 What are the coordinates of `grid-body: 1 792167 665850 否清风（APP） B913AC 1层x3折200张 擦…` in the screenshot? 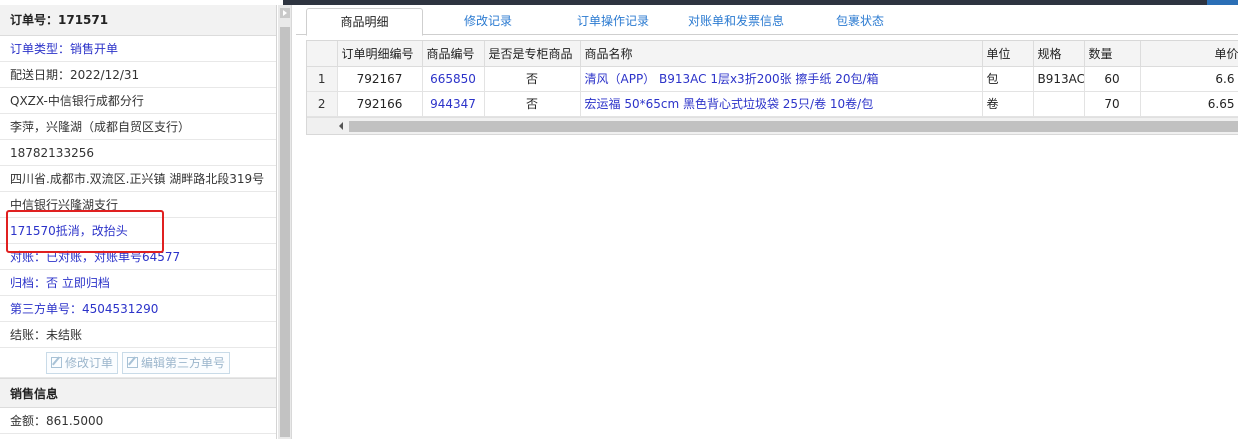 It's located at (772, 91).